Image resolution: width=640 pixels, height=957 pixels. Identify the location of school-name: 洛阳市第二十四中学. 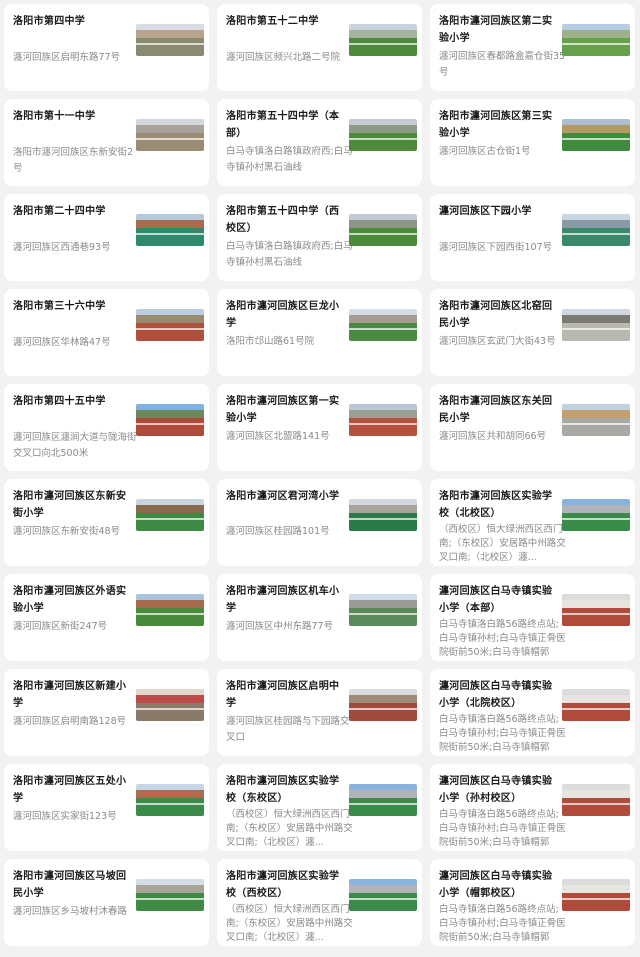
(59, 211).